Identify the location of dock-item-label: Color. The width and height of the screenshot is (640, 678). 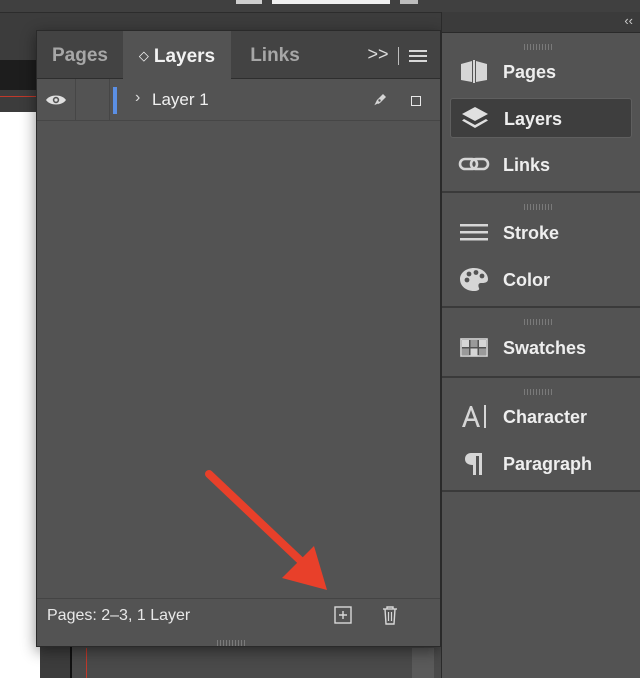
(526, 280).